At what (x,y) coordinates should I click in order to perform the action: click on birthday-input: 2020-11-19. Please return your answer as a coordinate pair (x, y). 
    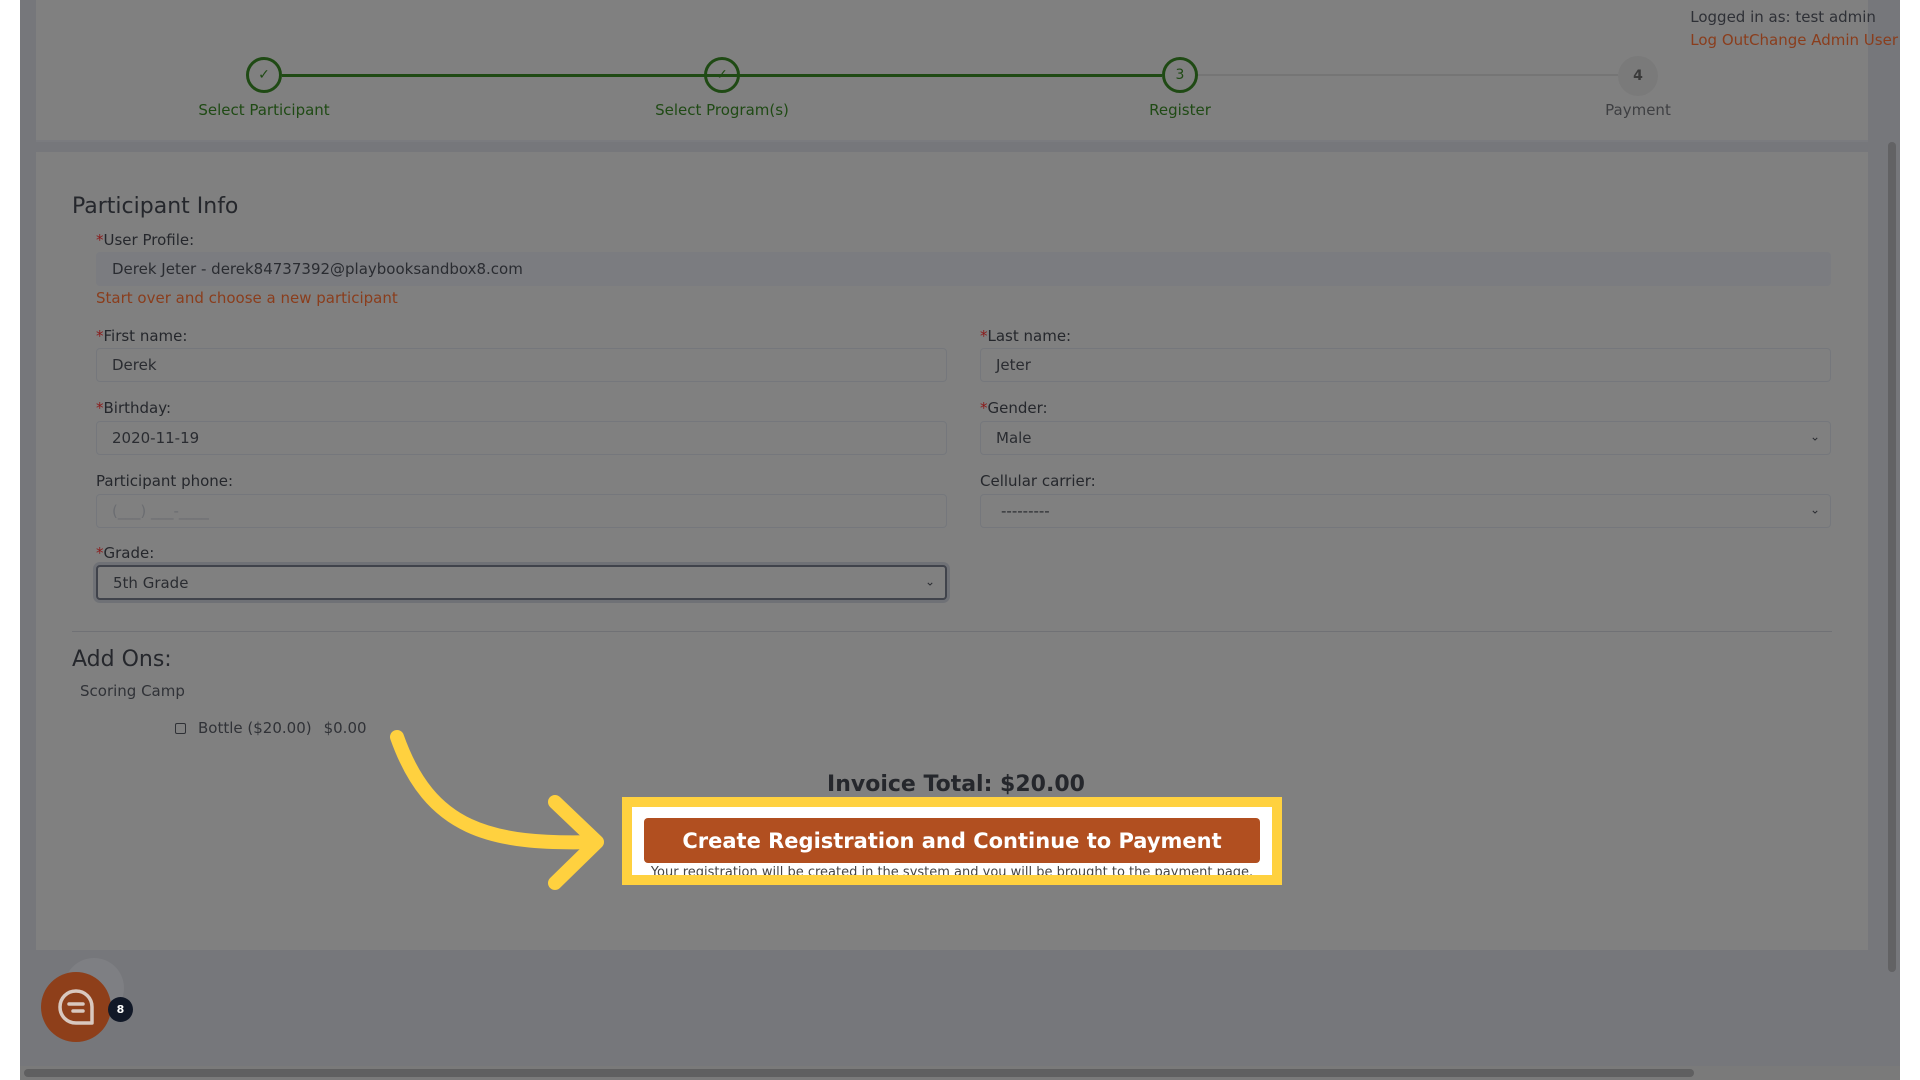
    Looking at the image, I should click on (521, 438).